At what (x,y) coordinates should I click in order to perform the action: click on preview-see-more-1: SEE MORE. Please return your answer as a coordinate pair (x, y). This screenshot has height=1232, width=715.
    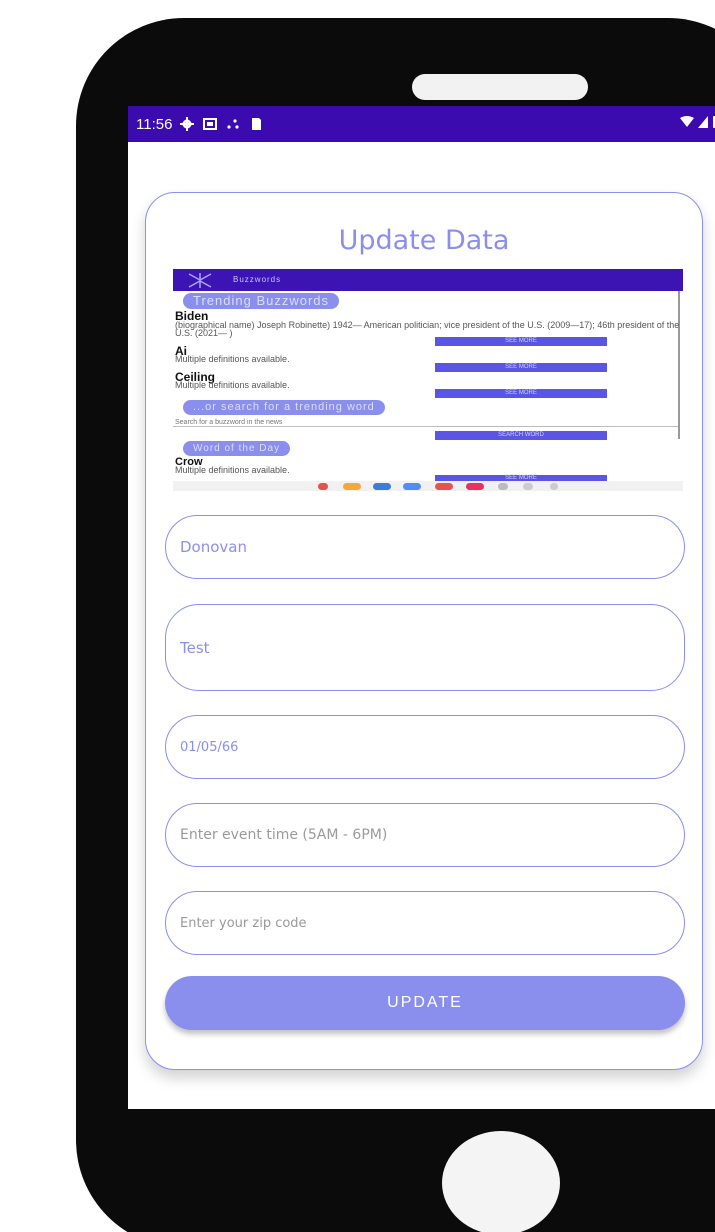
    Looking at the image, I should click on (521, 341).